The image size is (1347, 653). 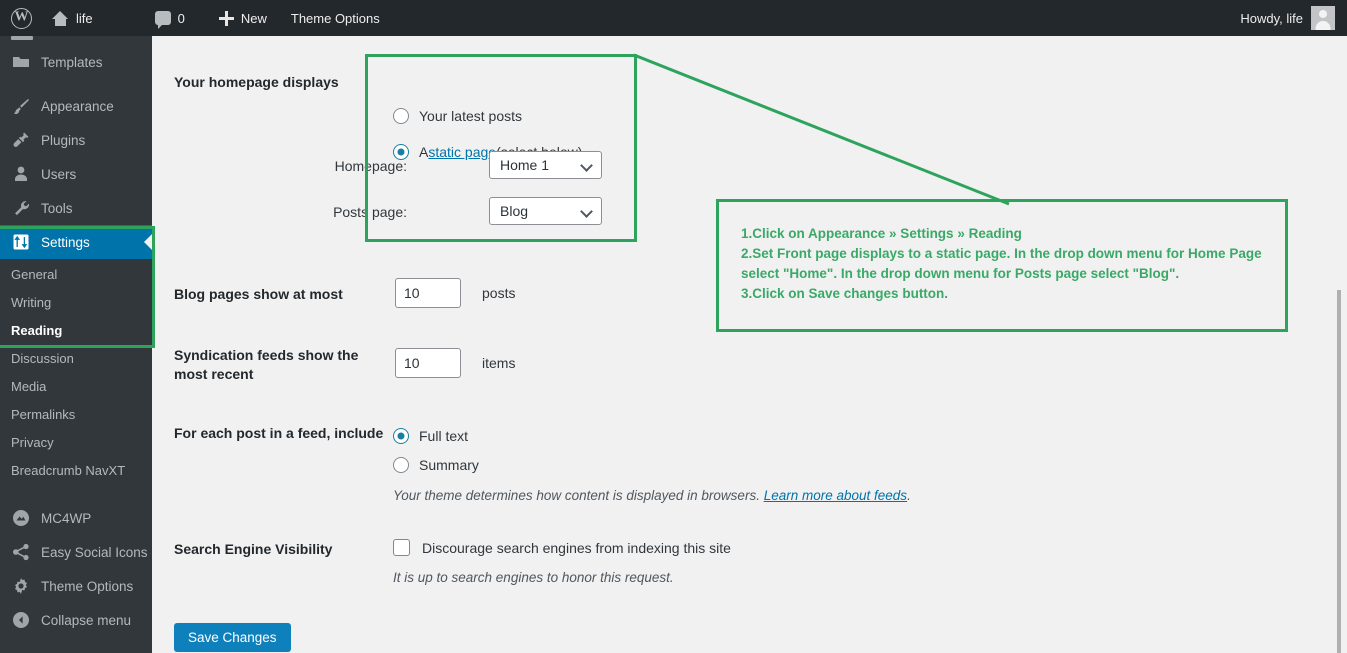 I want to click on radio-full-text-row: Full text, so click(x=430, y=436).